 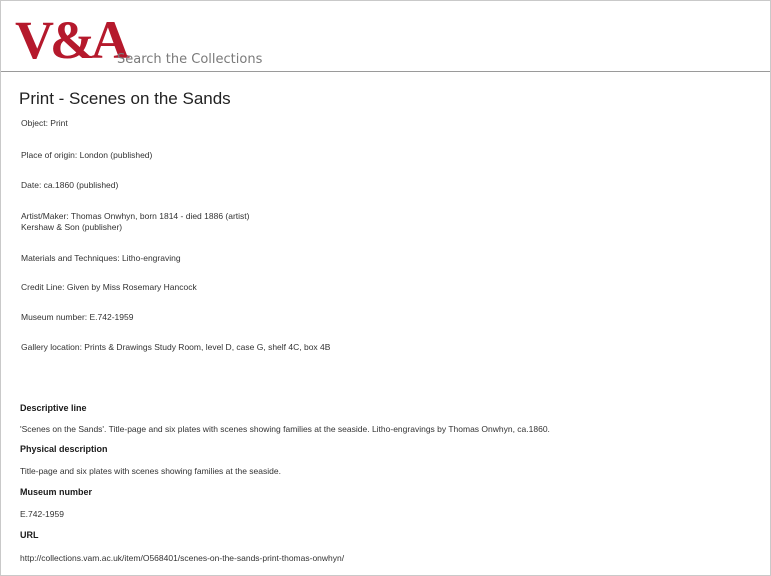 I want to click on site-header: V&A Search the Collections, so click(x=385, y=36).